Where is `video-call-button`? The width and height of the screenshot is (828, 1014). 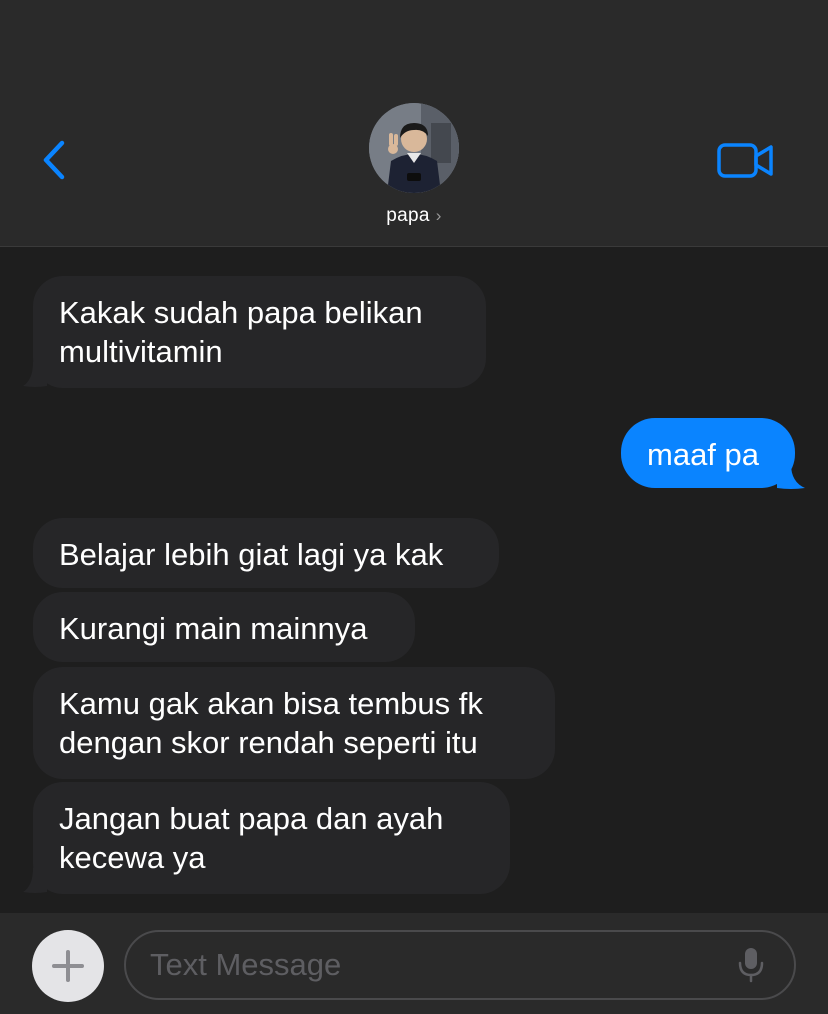 video-call-button is located at coordinates (746, 161).